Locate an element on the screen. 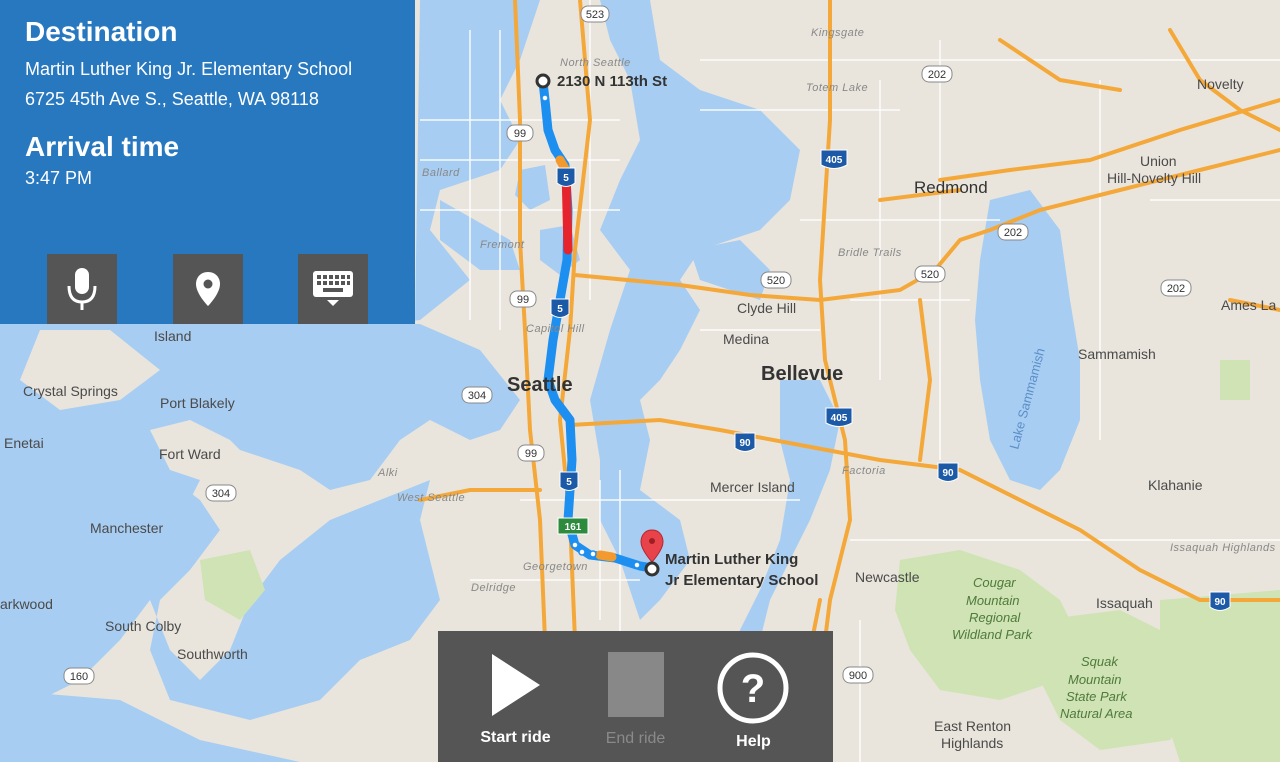 Image resolution: width=1280 pixels, height=762 pixels. arrival-time: 3:47 PM is located at coordinates (59, 178).